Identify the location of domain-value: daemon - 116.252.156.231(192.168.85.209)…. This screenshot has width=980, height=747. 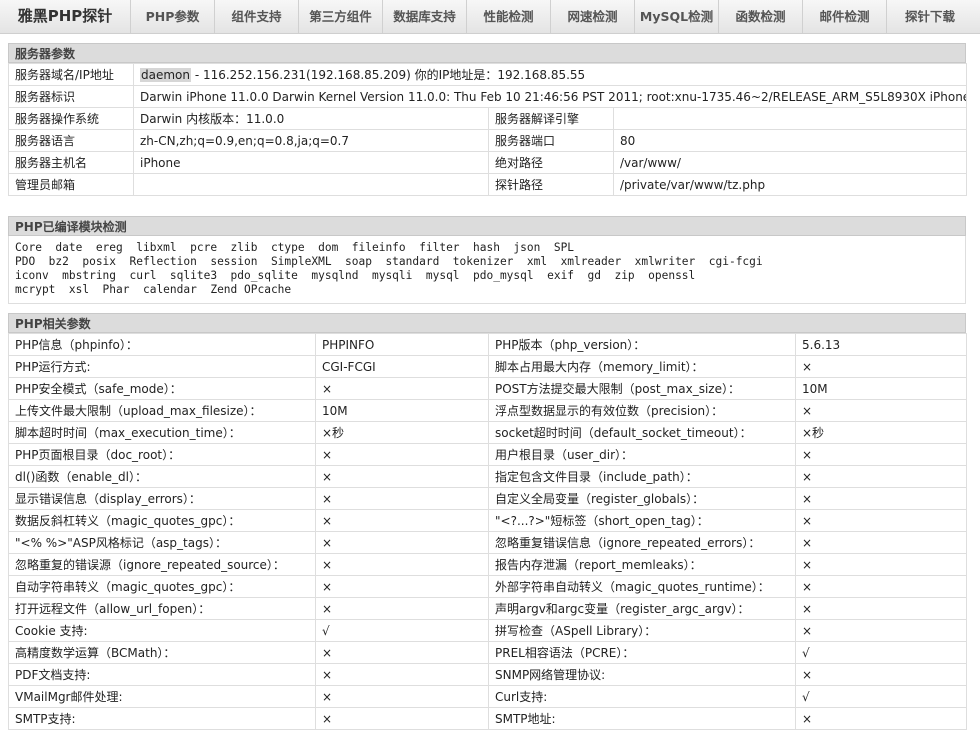
(550, 74).